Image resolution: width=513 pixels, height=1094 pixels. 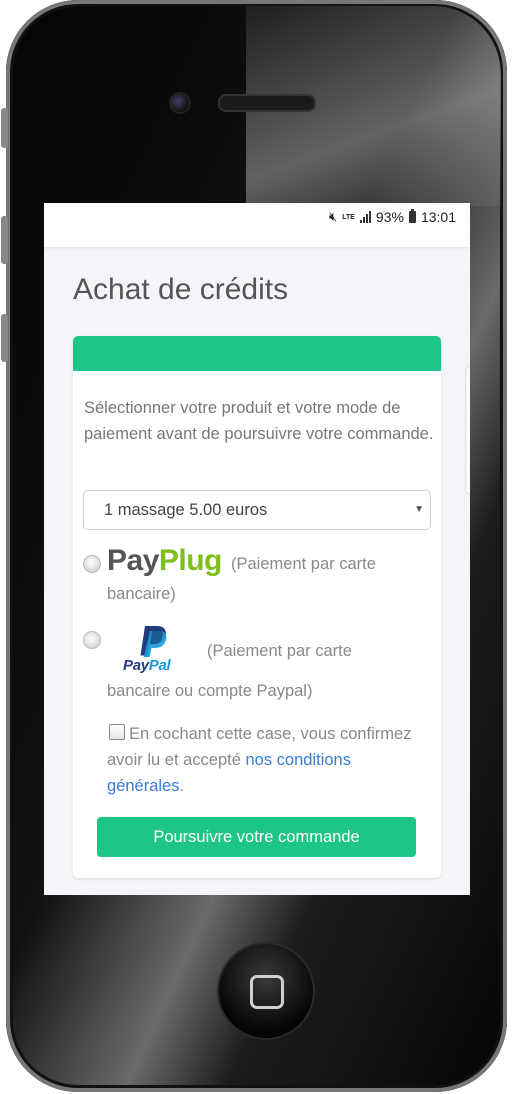 I want to click on home-button, so click(x=266, y=991).